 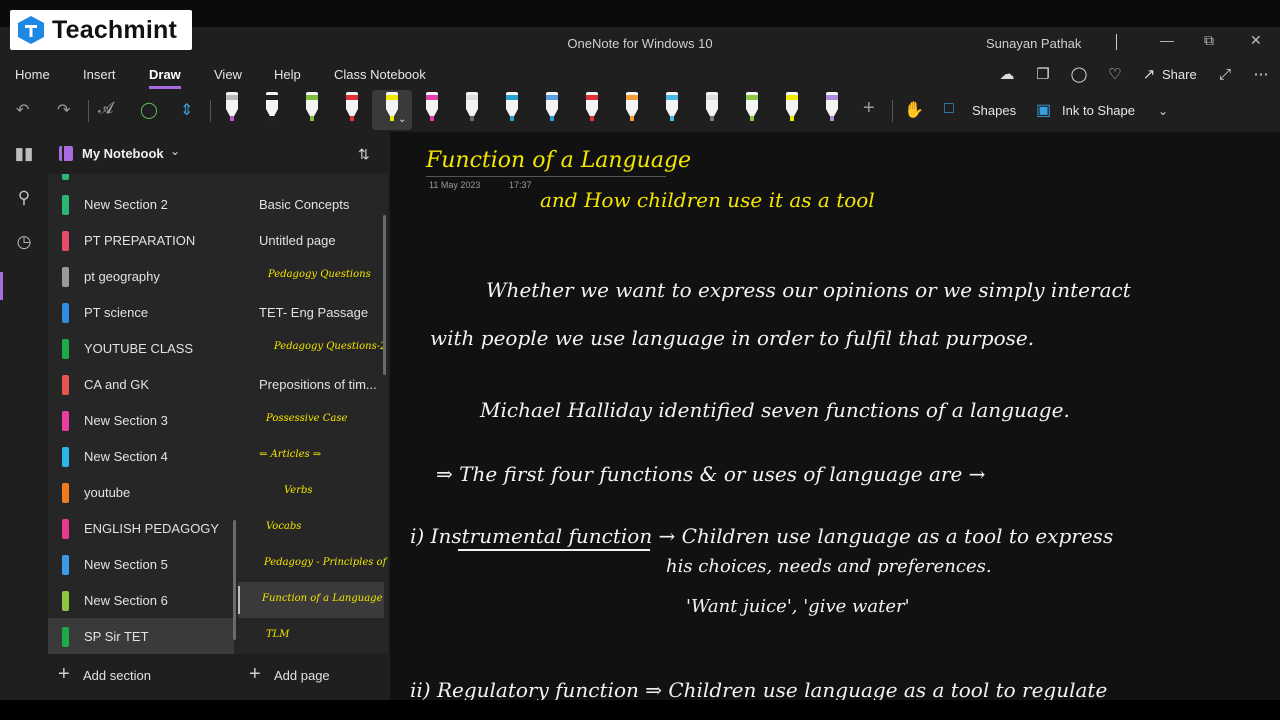 What do you see at coordinates (994, 110) in the screenshot?
I see `shapes-button: Shapes` at bounding box center [994, 110].